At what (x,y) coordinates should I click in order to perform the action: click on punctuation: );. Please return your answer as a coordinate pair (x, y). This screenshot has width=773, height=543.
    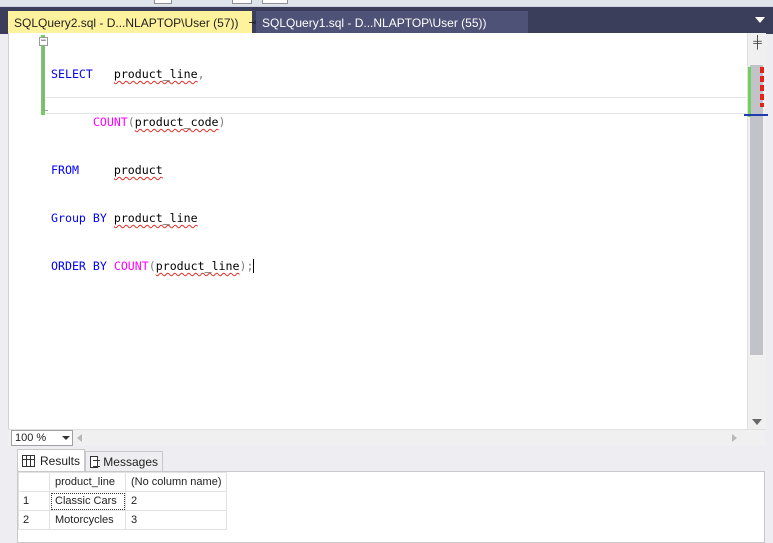
    Looking at the image, I should click on (246, 266).